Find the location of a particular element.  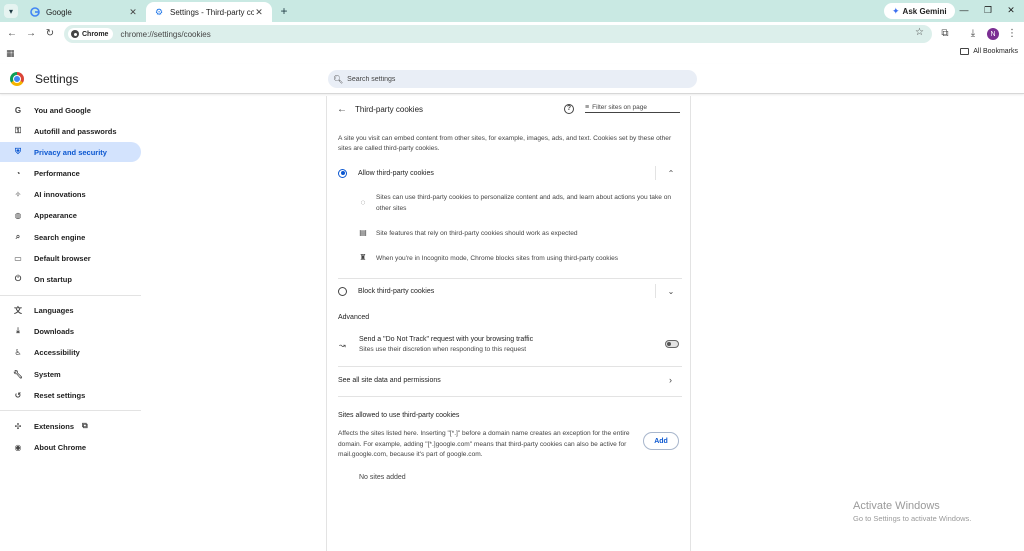

apps-grid-icon: ▦ is located at coordinates (10, 53).